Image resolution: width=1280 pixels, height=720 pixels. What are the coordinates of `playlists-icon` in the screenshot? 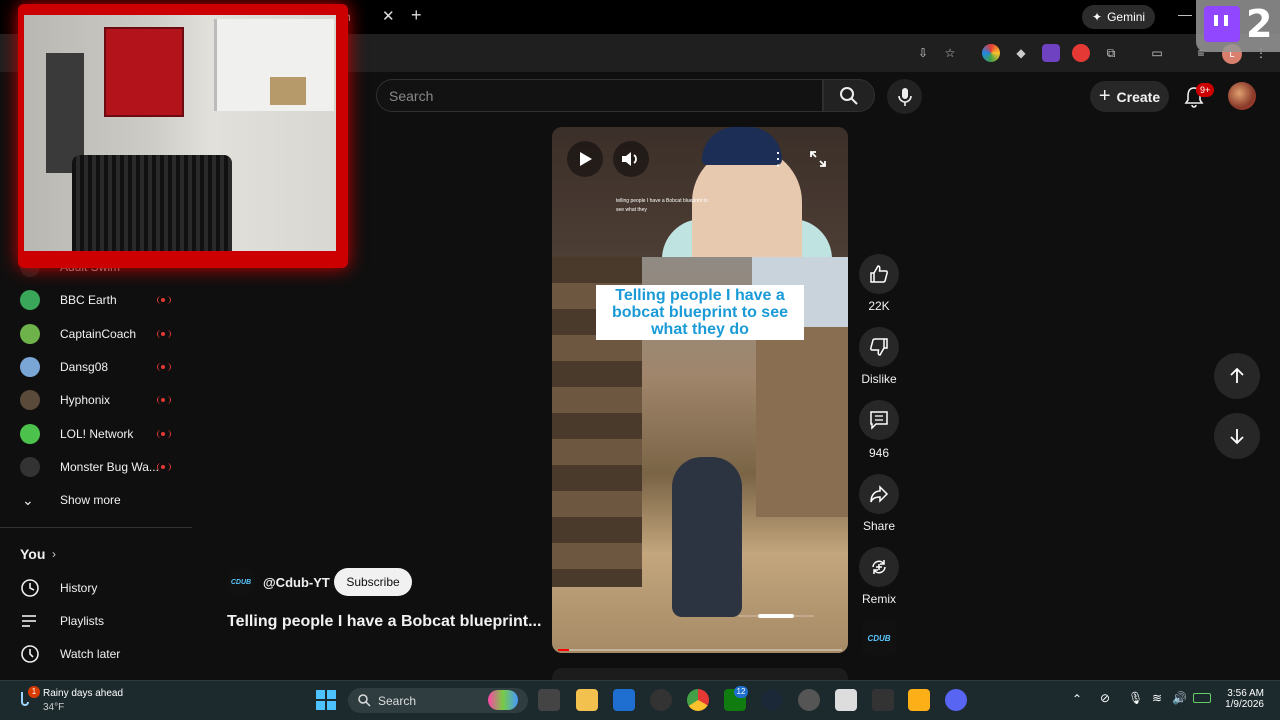 It's located at (30, 623).